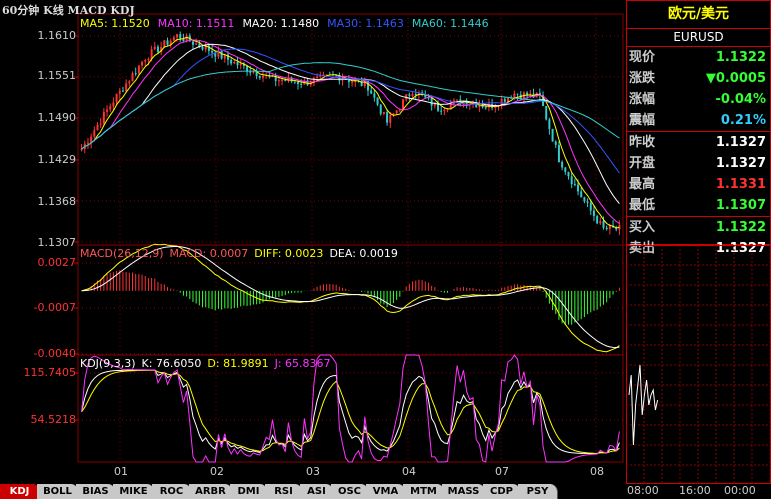 The height and width of the screenshot is (499, 771). Describe the element at coordinates (464, 491) in the screenshot. I see `tab-mass: MASS` at that location.